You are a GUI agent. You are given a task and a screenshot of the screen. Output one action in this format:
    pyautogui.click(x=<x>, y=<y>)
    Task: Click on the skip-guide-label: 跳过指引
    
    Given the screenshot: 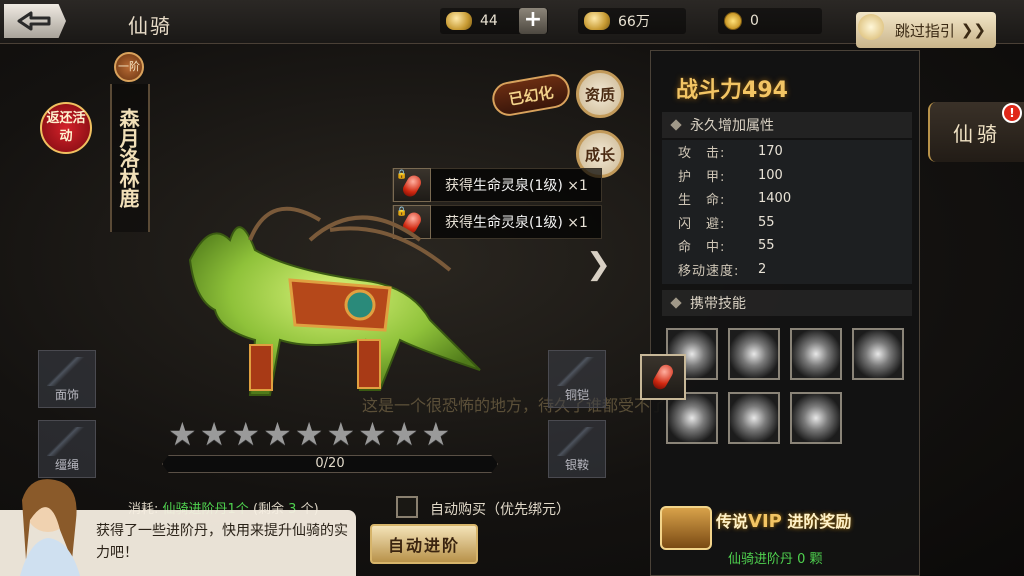 What is the action you would take?
    pyautogui.click(x=924, y=30)
    